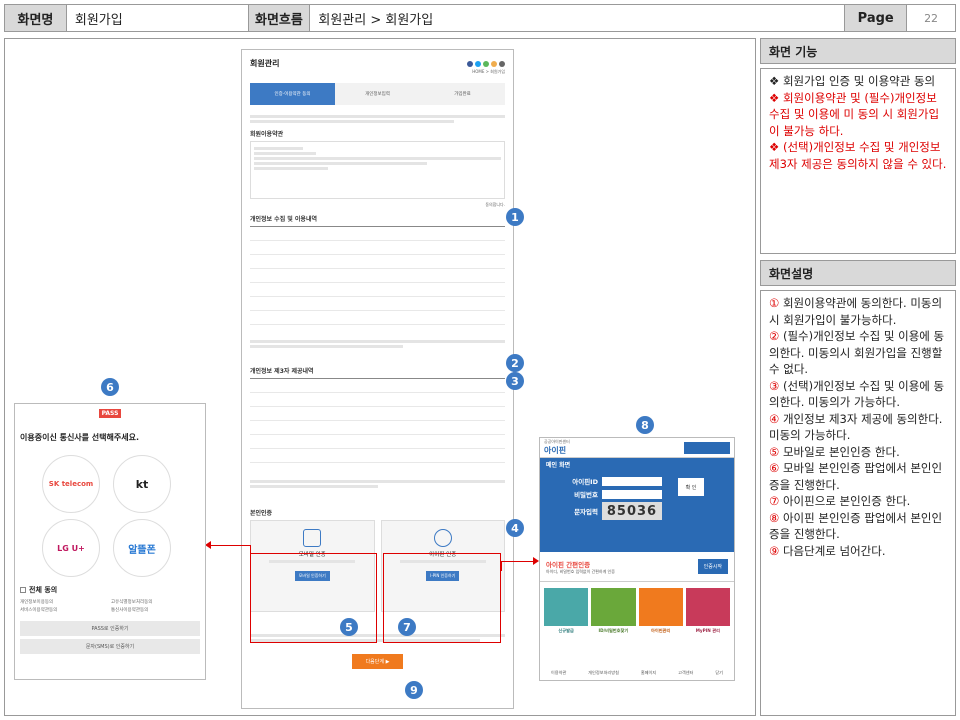 The height and width of the screenshot is (720, 960). What do you see at coordinates (110, 516) in the screenshot?
I see `carrier-grid: SK telecom kt LG U+ 알뜰폰` at bounding box center [110, 516].